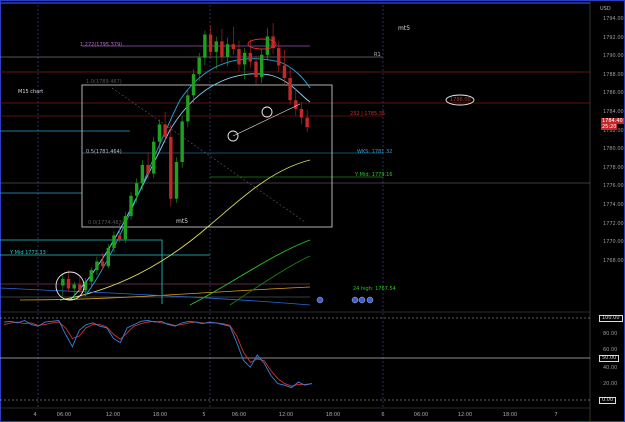 The height and width of the screenshot is (422, 625). Describe the element at coordinates (608, 400) in the screenshot. I see `osc-level-low-box: 0.00` at that location.